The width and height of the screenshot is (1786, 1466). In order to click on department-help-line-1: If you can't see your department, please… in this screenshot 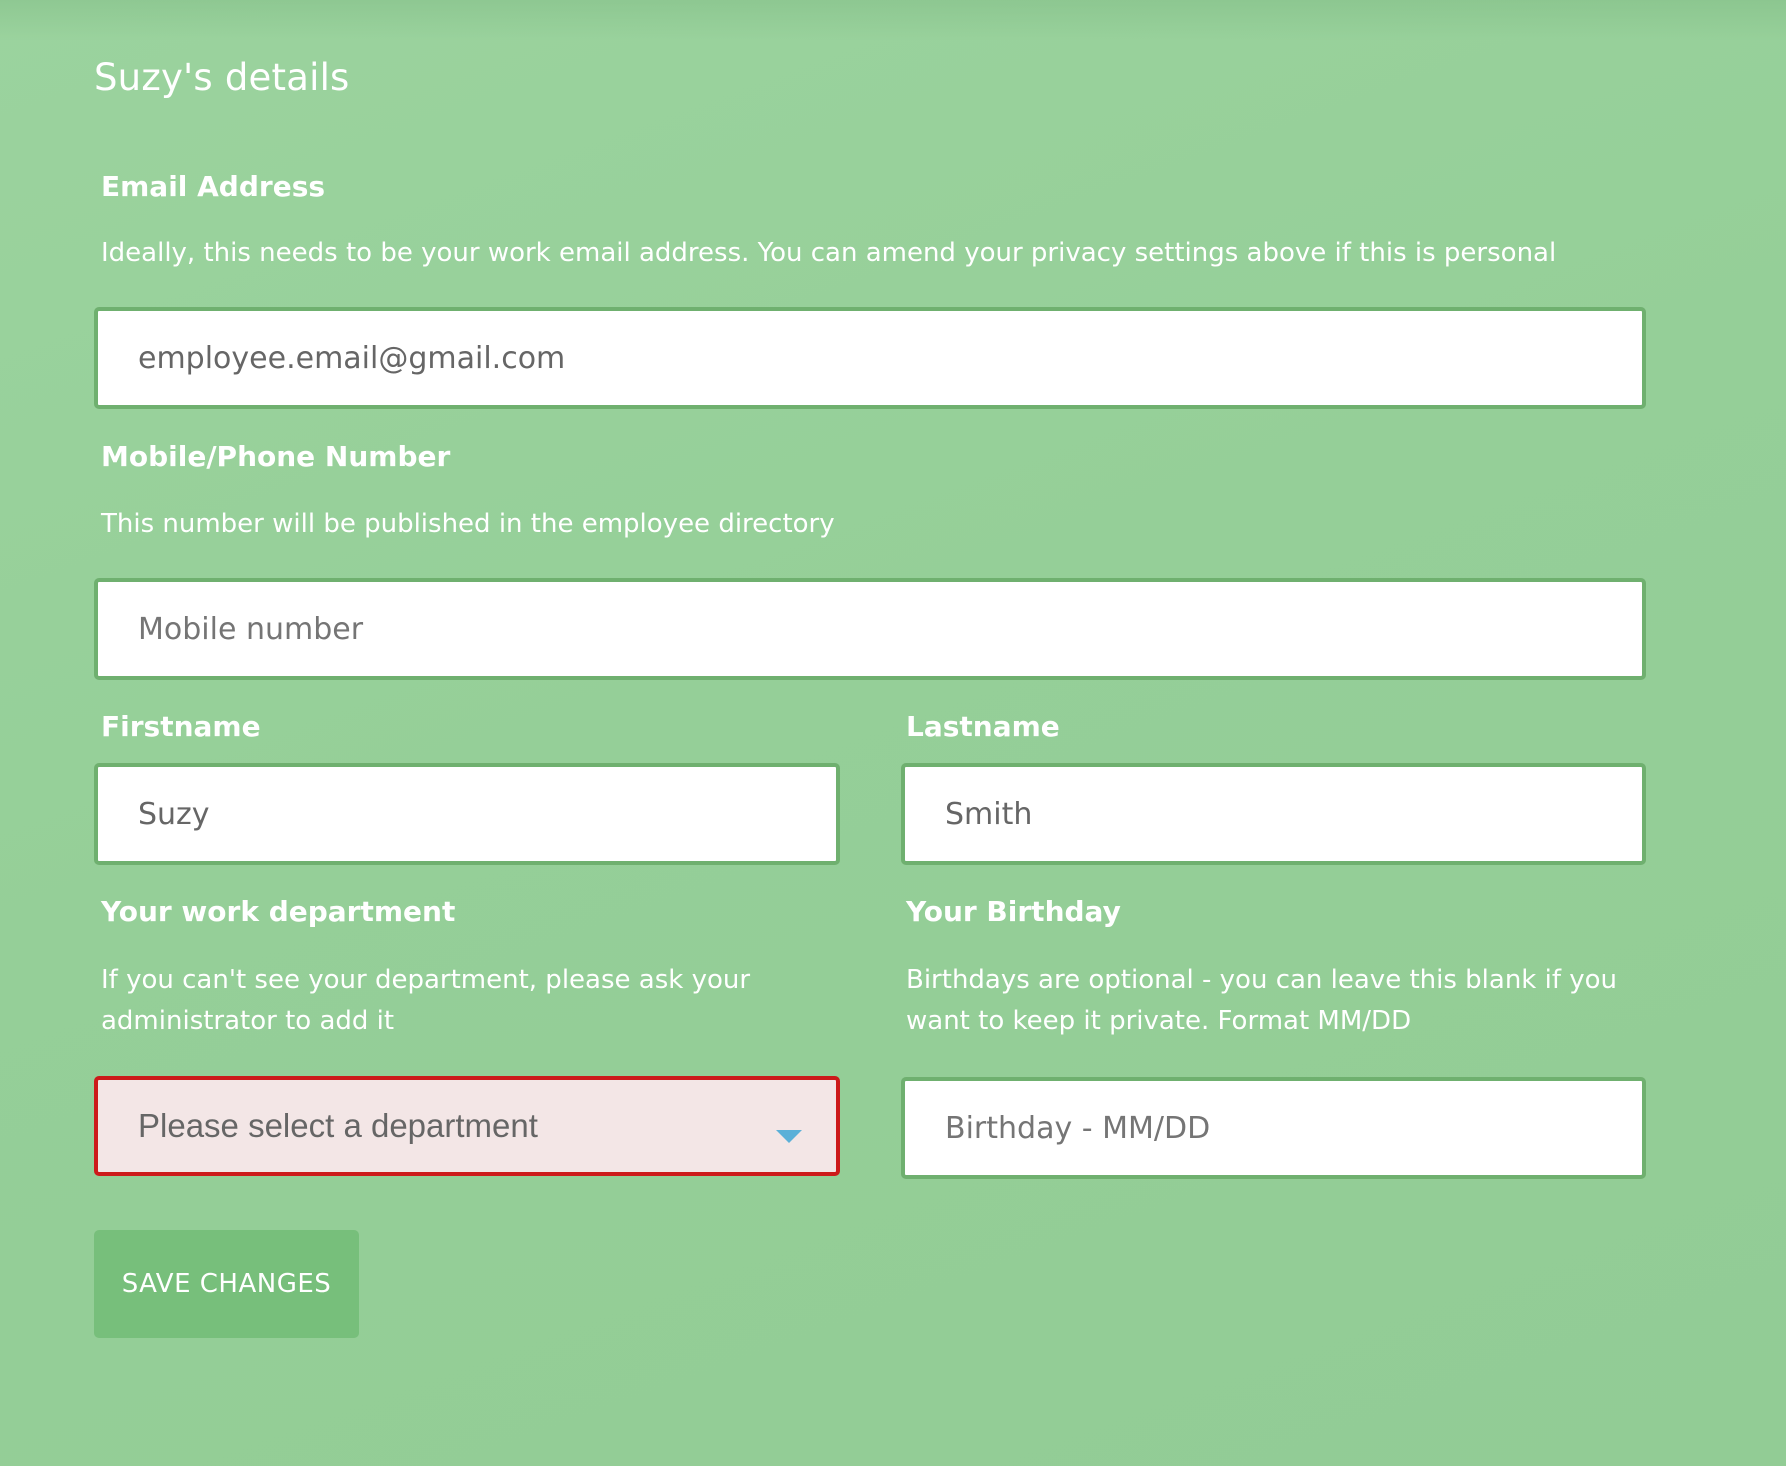, I will do `click(426, 980)`.